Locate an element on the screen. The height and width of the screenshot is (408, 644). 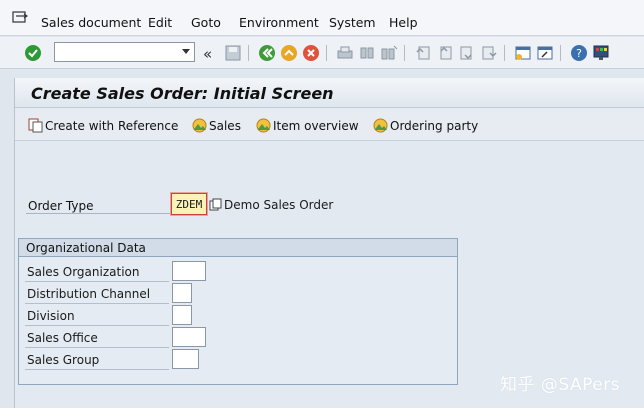
item-overview-label: Item overview is located at coordinates (316, 126).